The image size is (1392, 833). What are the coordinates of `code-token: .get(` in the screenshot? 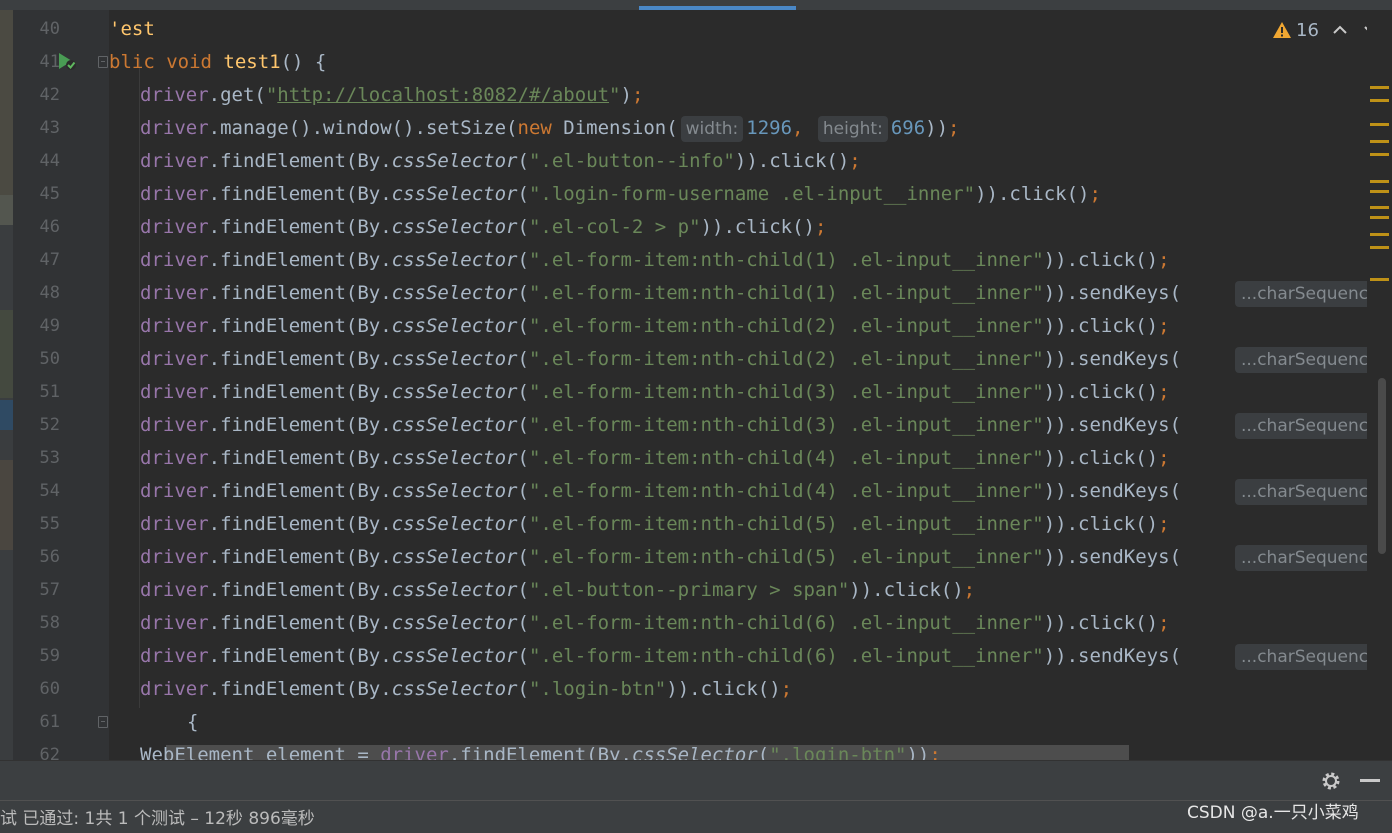 It's located at (237, 95).